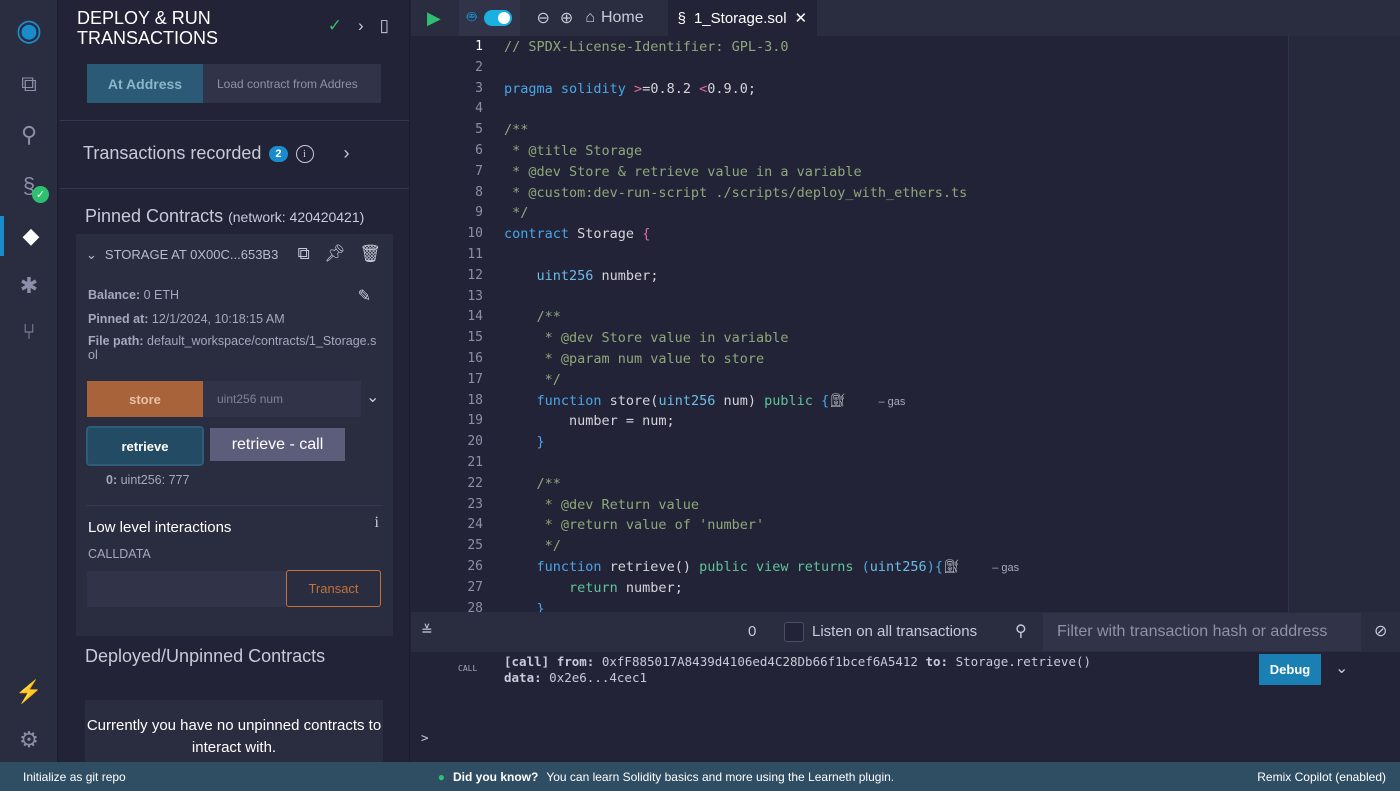 This screenshot has height=791, width=1400. Describe the element at coordinates (581, 275) in the screenshot. I see `code-line: uint256 number;` at that location.